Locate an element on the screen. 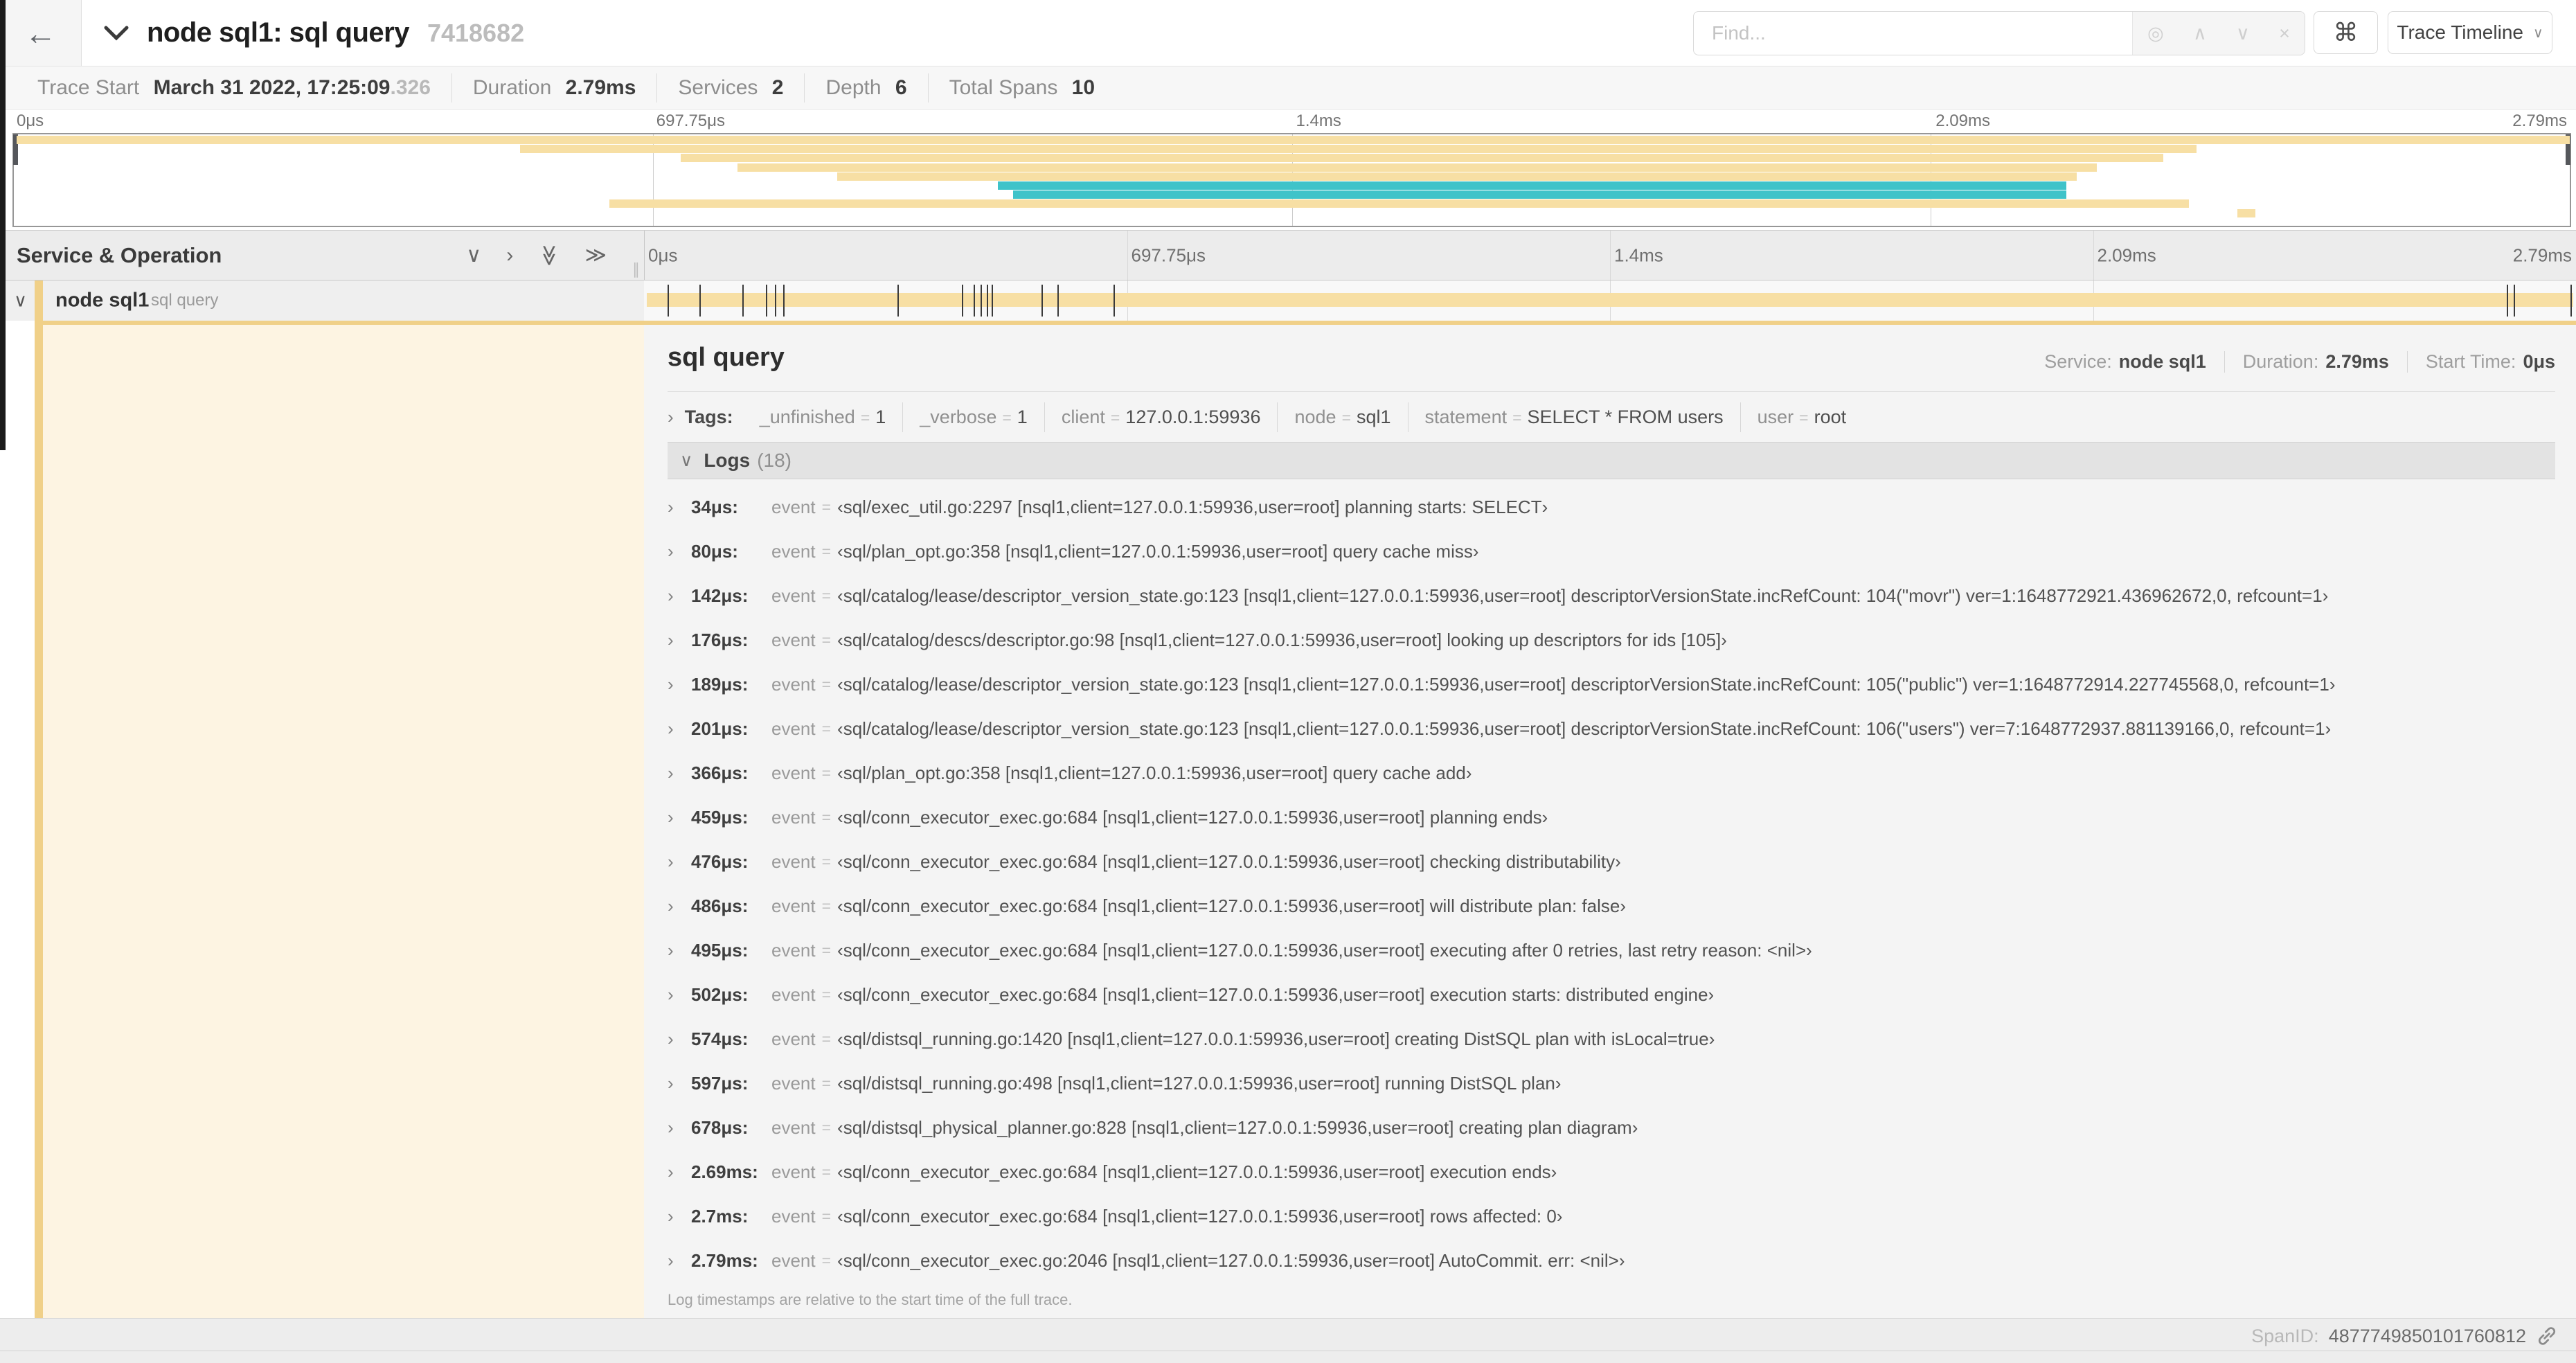 This screenshot has width=2576, height=1363. keyboard-shortcuts-button: ⌘ is located at coordinates (2346, 33).